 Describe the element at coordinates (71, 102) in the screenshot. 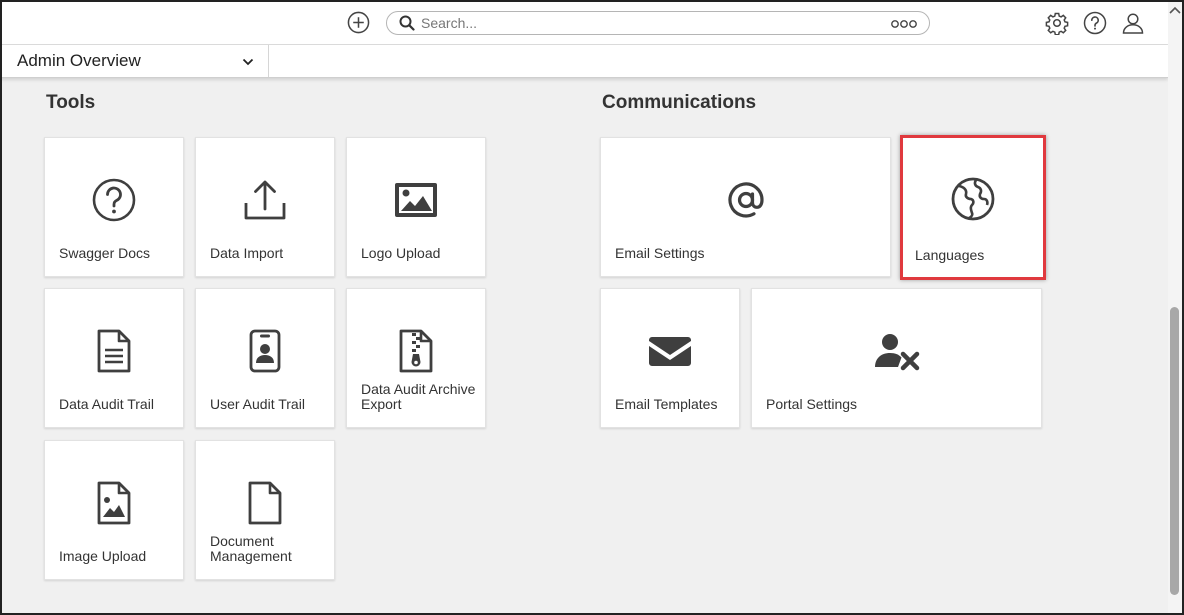

I see `tools-section-title: Tools` at that location.